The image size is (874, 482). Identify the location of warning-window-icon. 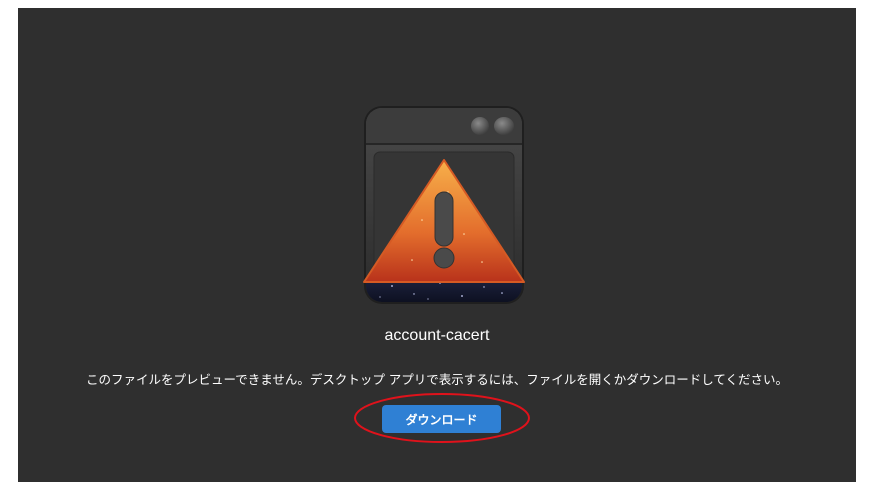
(444, 205).